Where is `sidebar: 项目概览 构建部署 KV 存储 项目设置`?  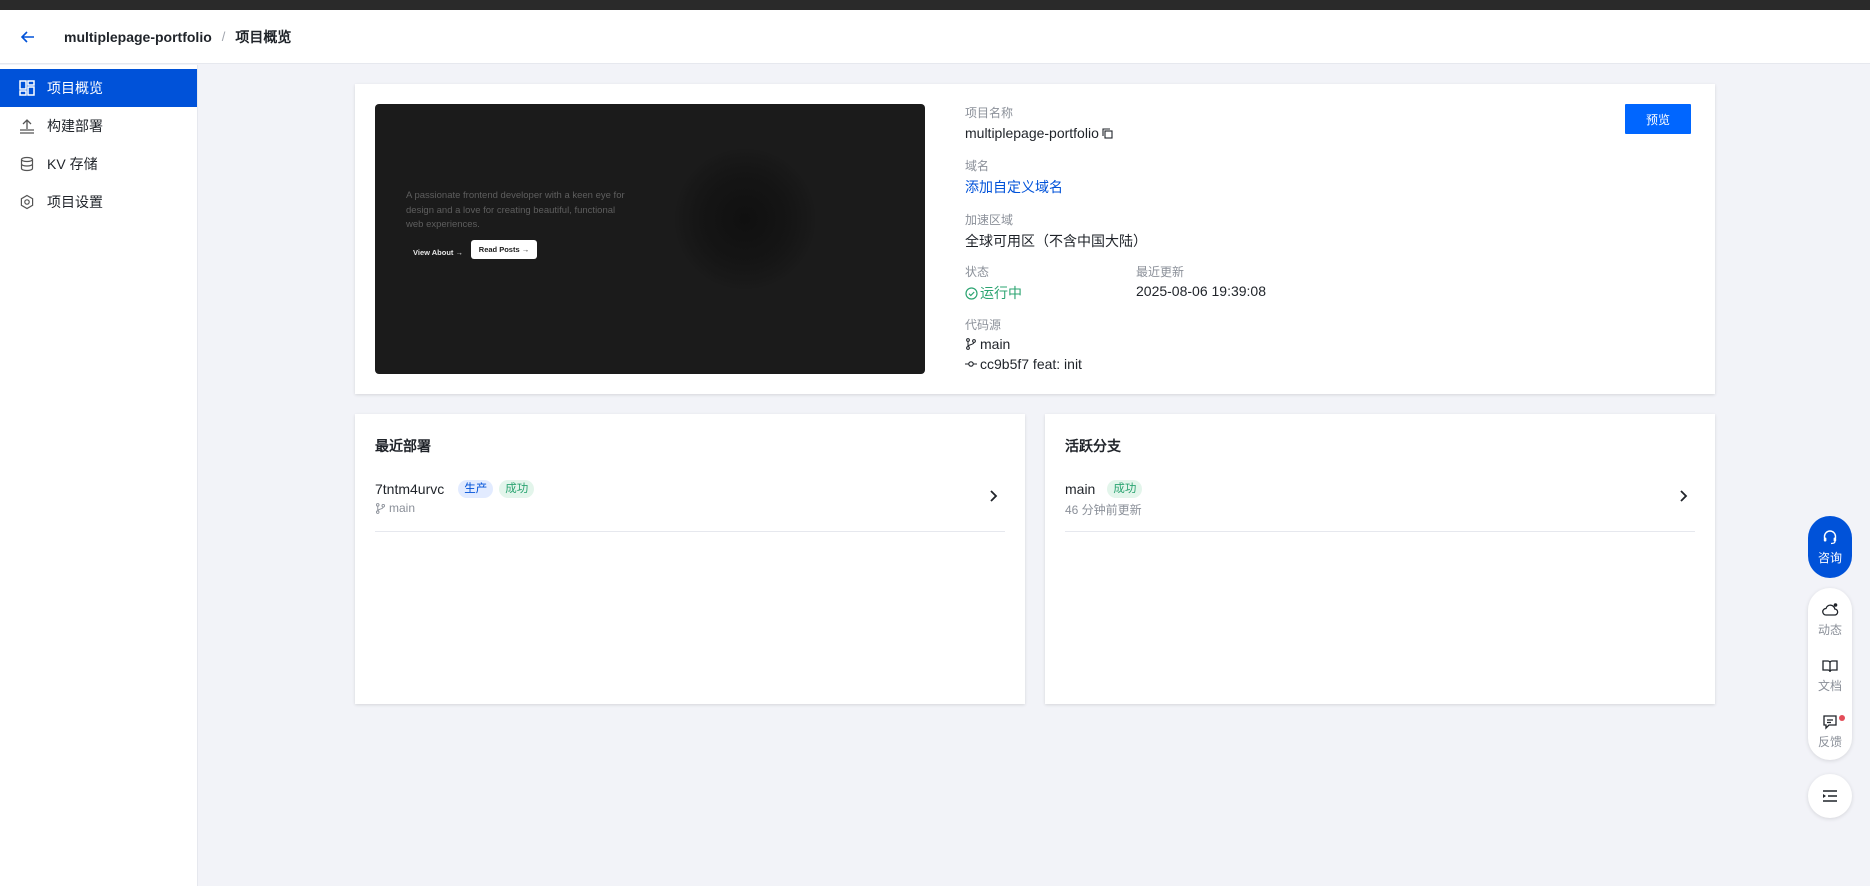 sidebar: 项目概览 构建部署 KV 存储 项目设置 is located at coordinates (99, 475).